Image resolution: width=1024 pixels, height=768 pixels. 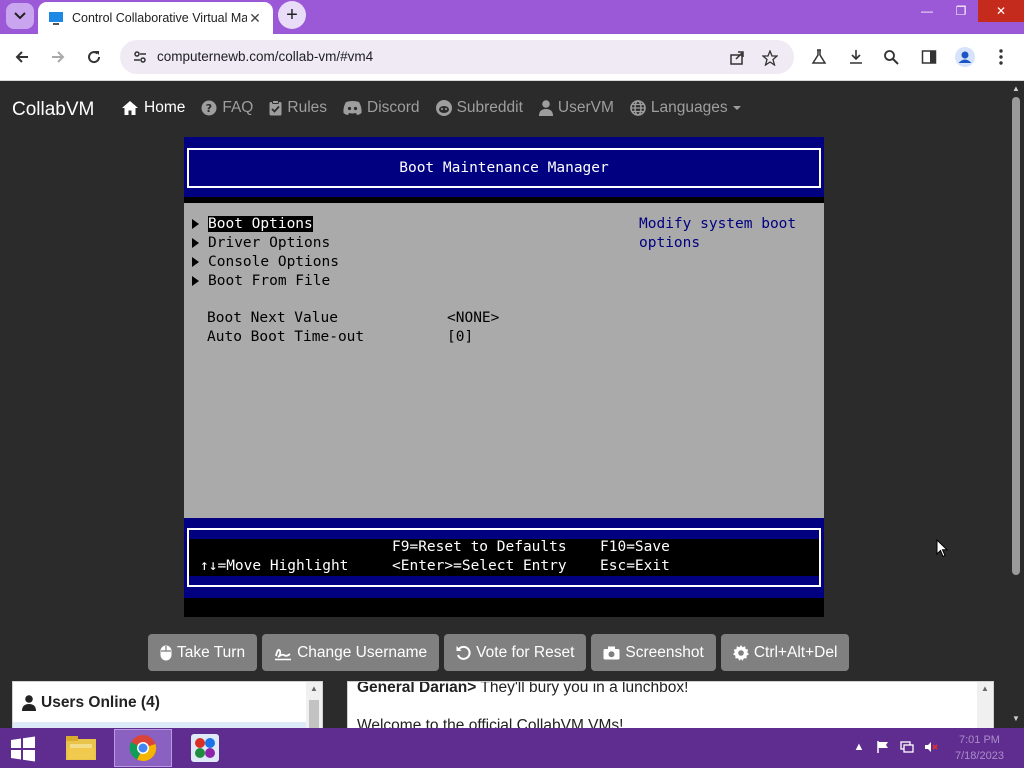 I want to click on bios-menu-item-driver-options: Driver Options, so click(x=261, y=243).